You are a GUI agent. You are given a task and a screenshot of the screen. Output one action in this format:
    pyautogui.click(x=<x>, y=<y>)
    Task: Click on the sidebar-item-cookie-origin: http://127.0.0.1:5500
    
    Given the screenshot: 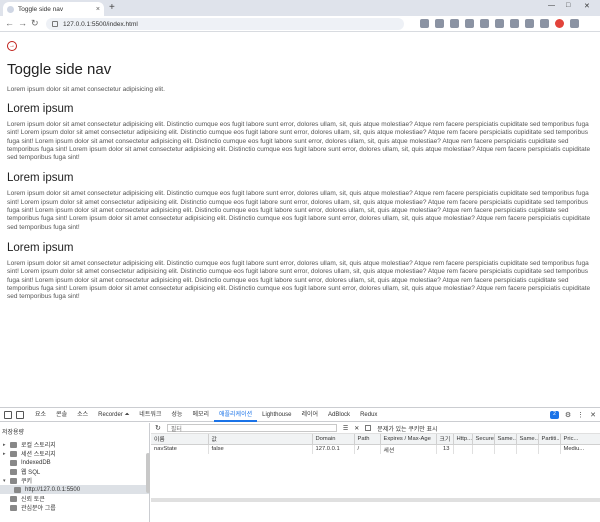 What is the action you would take?
    pyautogui.click(x=74, y=489)
    